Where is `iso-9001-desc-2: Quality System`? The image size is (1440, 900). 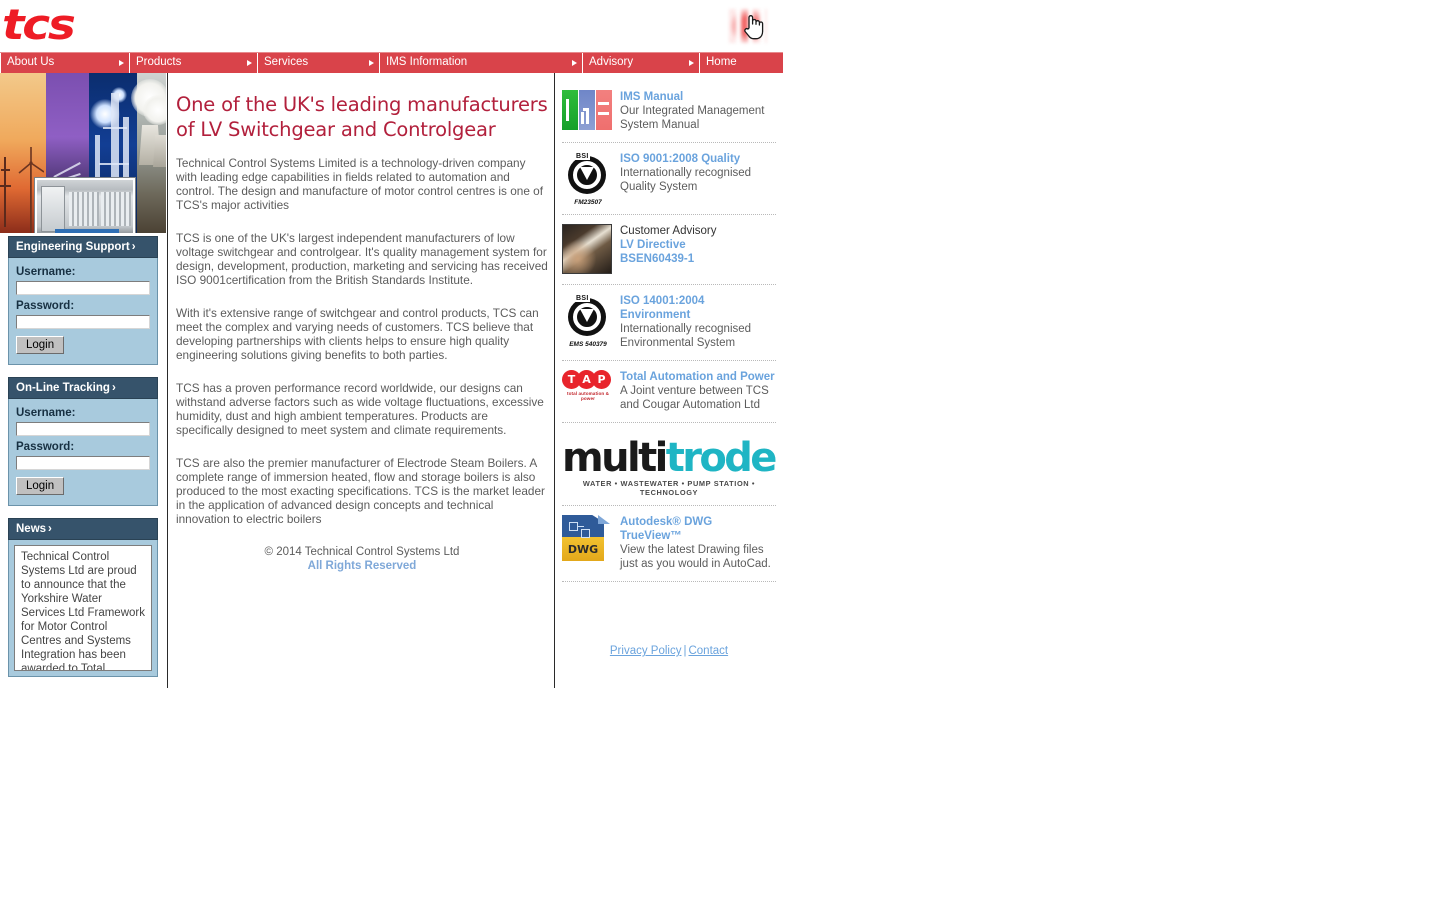 iso-9001-desc-2: Quality System is located at coordinates (659, 187).